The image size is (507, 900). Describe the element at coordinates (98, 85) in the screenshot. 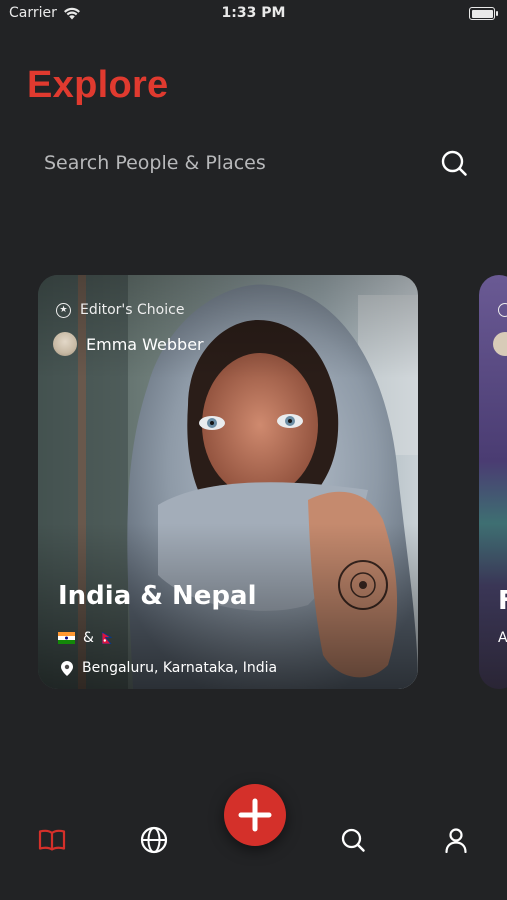

I see `page-title: Explore` at that location.